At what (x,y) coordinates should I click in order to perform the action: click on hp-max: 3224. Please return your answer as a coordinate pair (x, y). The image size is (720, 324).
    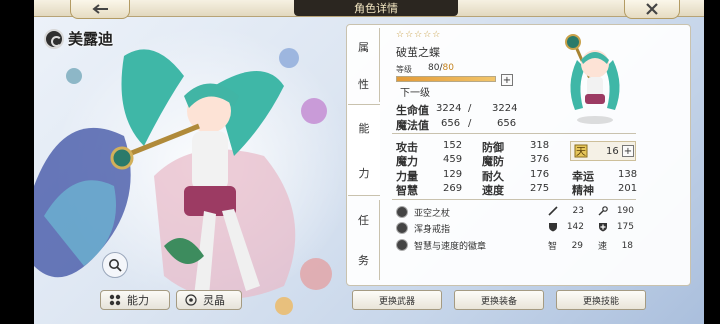
    Looking at the image, I should click on (505, 108).